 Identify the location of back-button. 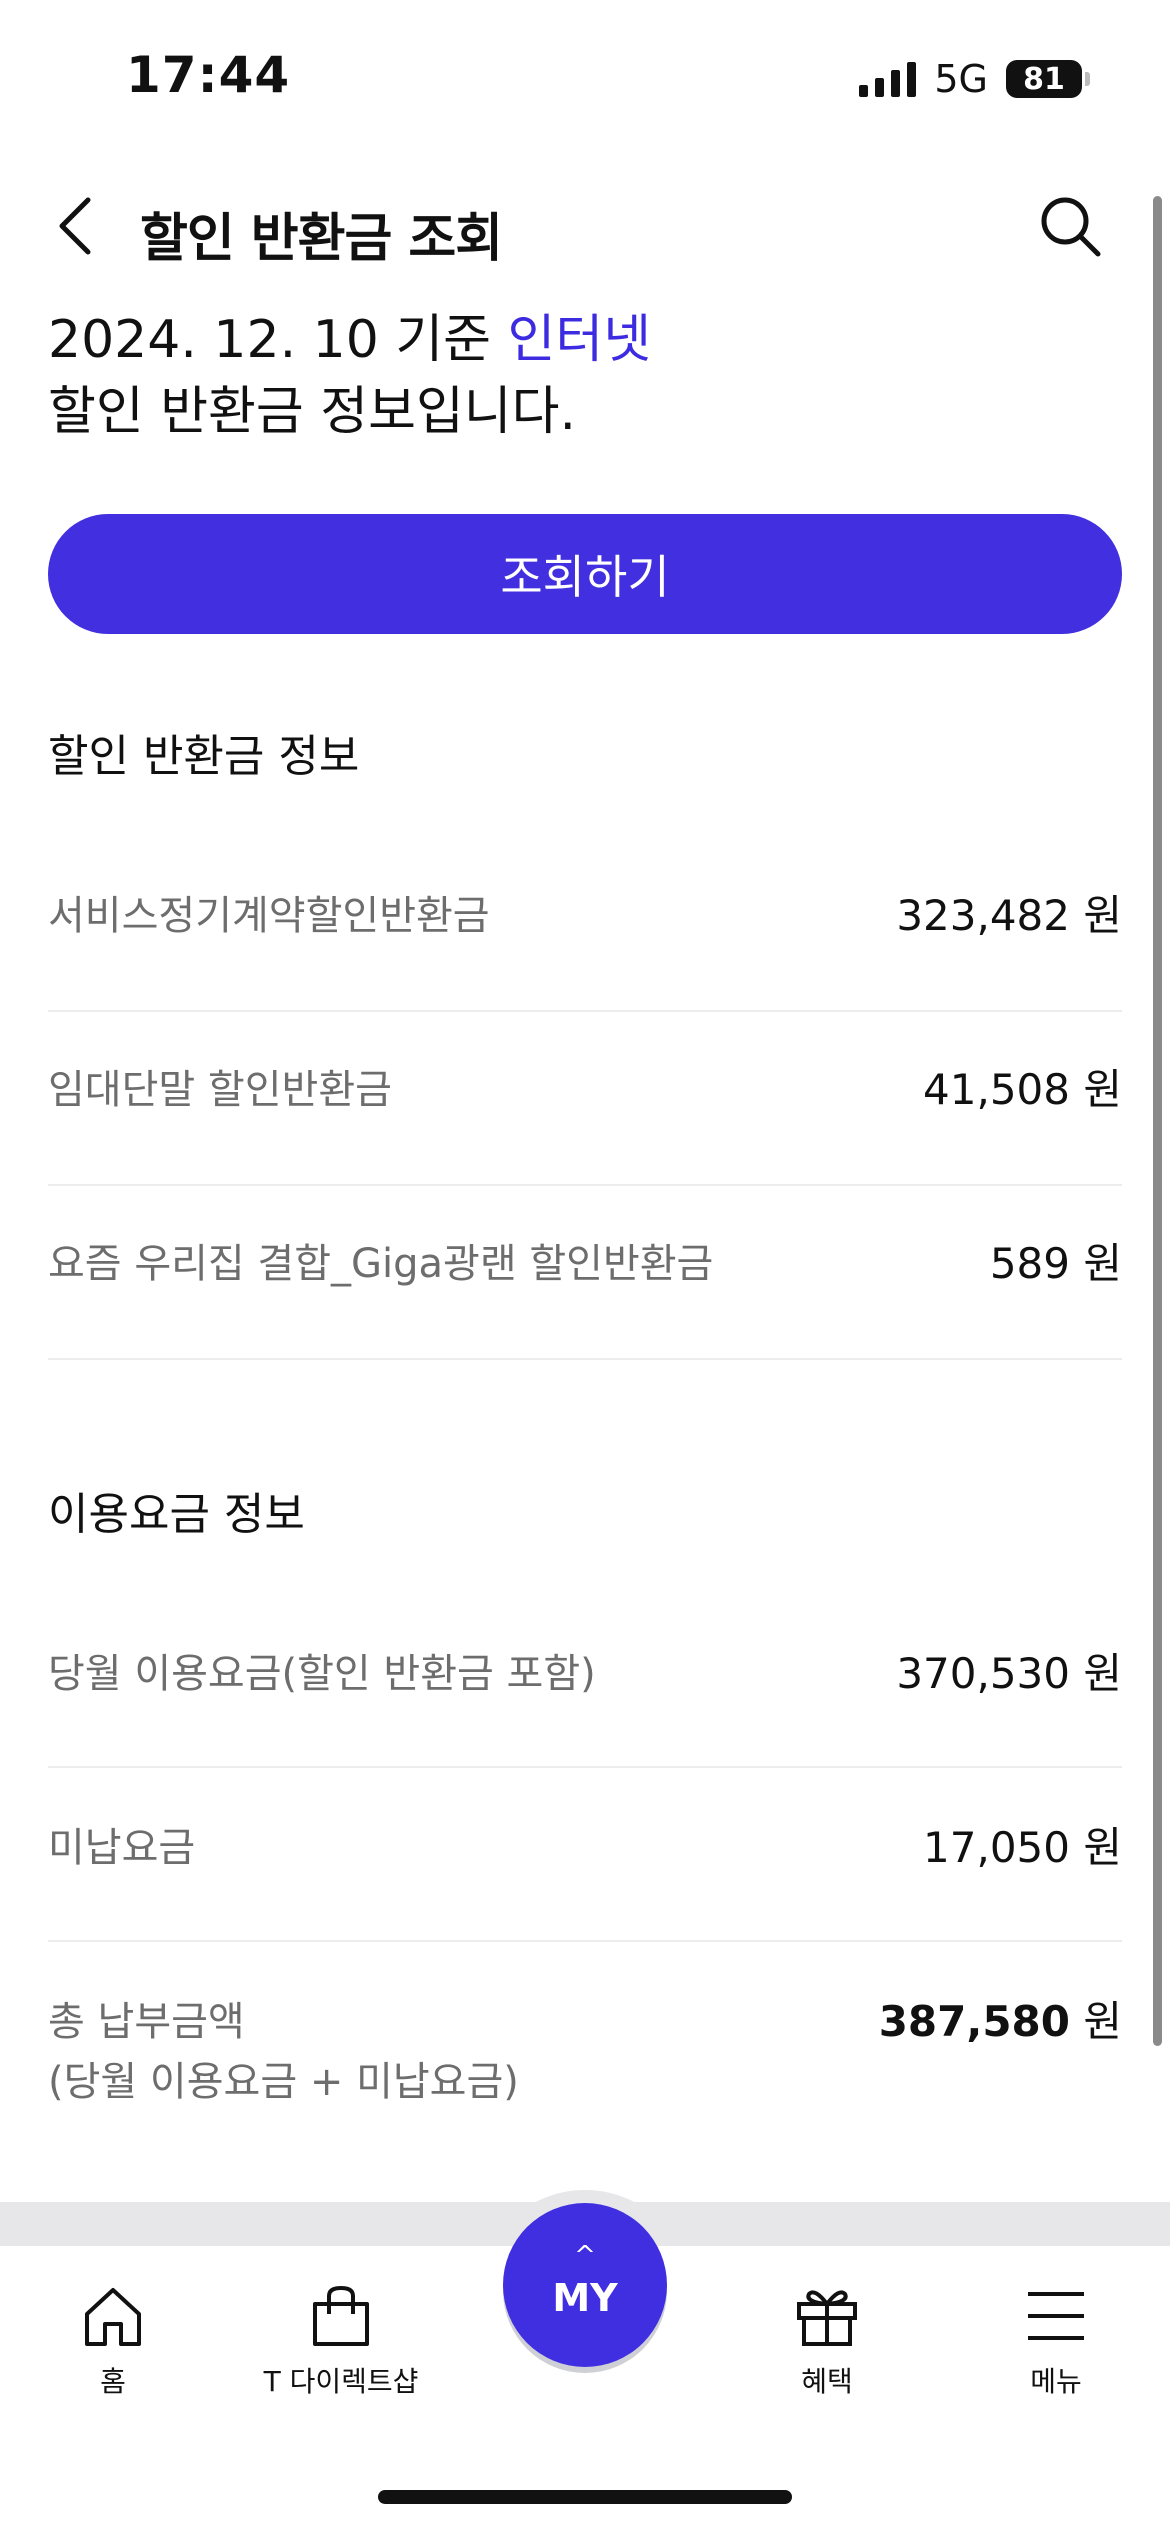
(76, 226).